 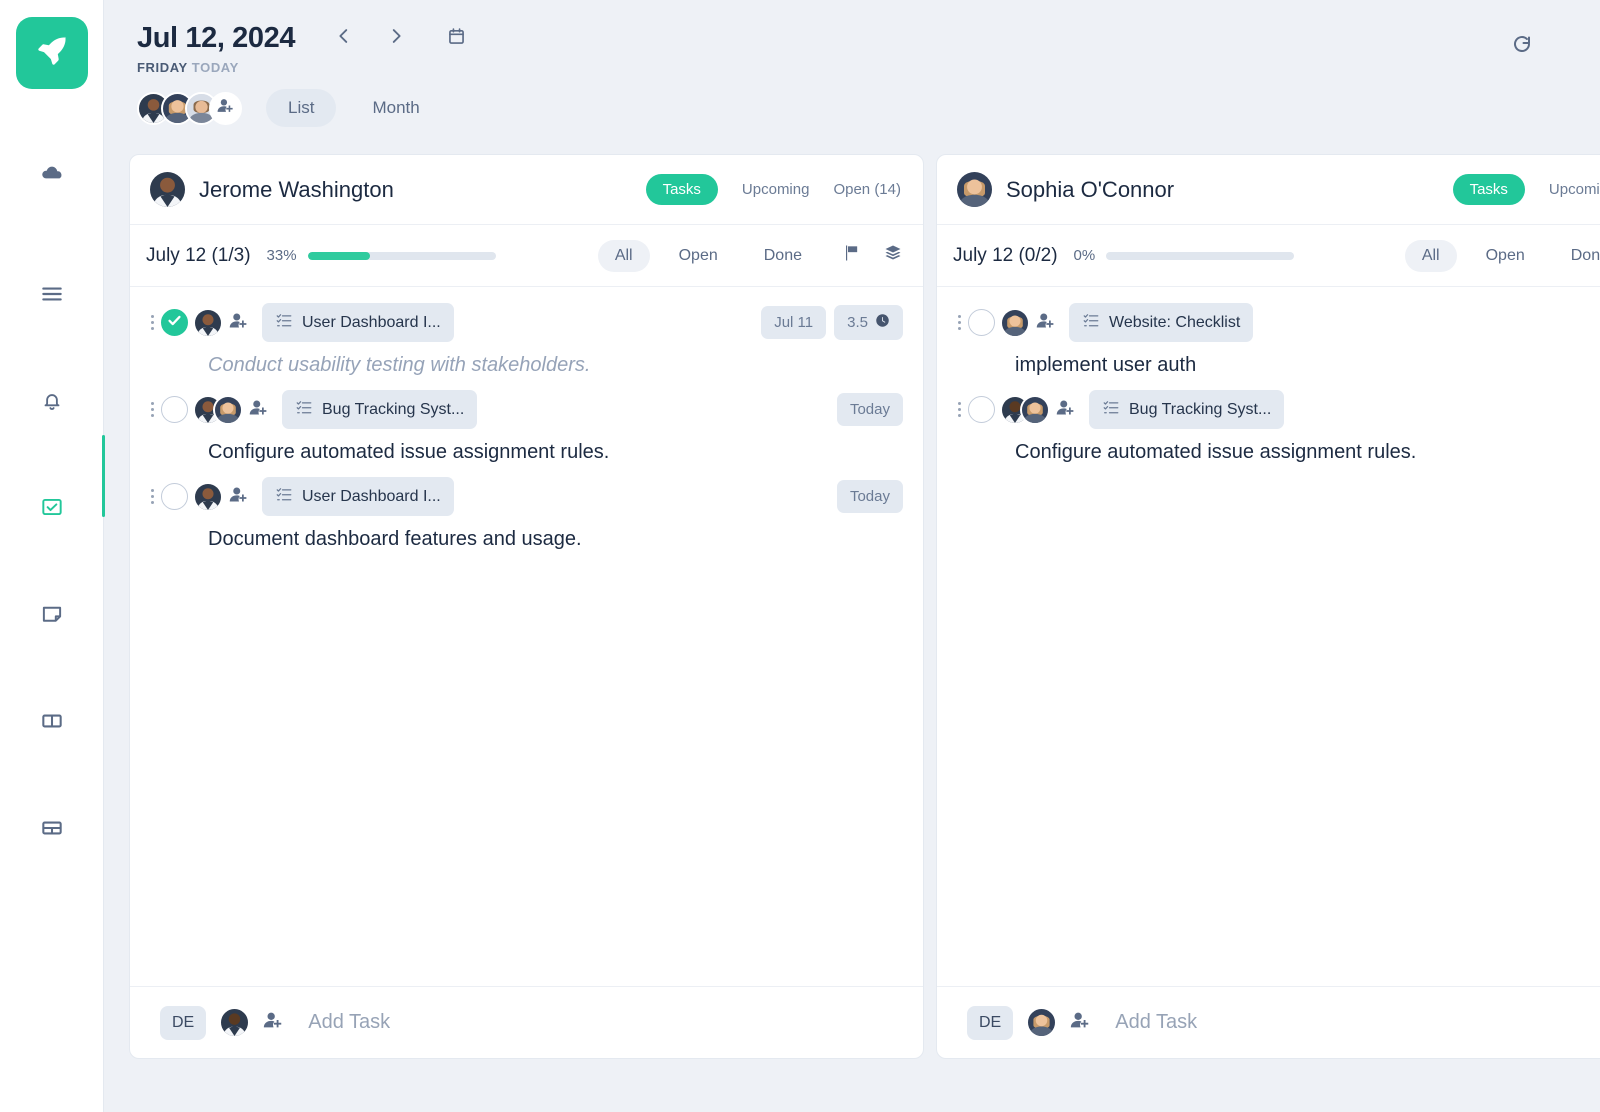 I want to click on progress-percent-label: 0%, so click(x=1084, y=255).